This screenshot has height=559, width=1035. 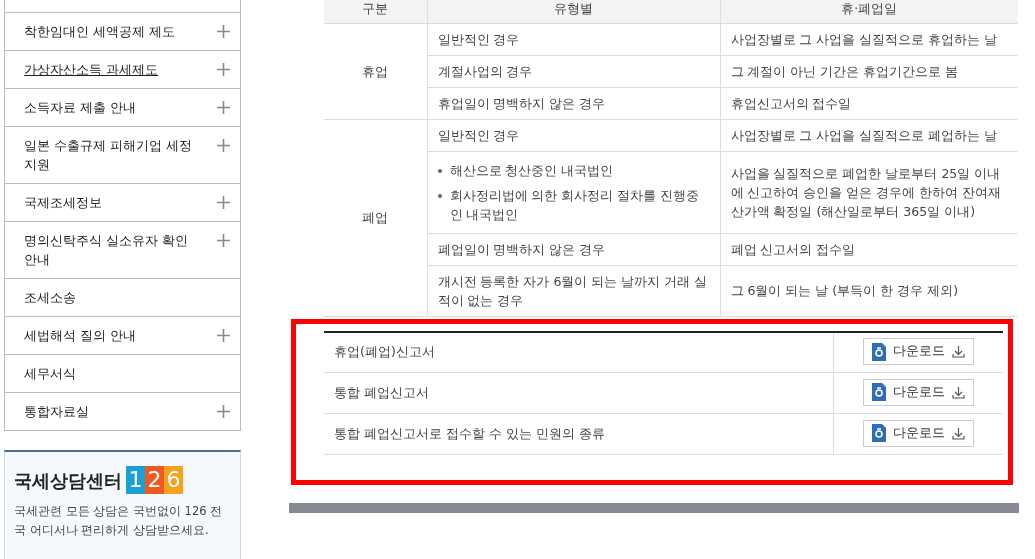 What do you see at coordinates (573, 249) in the screenshot?
I see `table-cell: 폐업일이 명백하지 않은 경우` at bounding box center [573, 249].